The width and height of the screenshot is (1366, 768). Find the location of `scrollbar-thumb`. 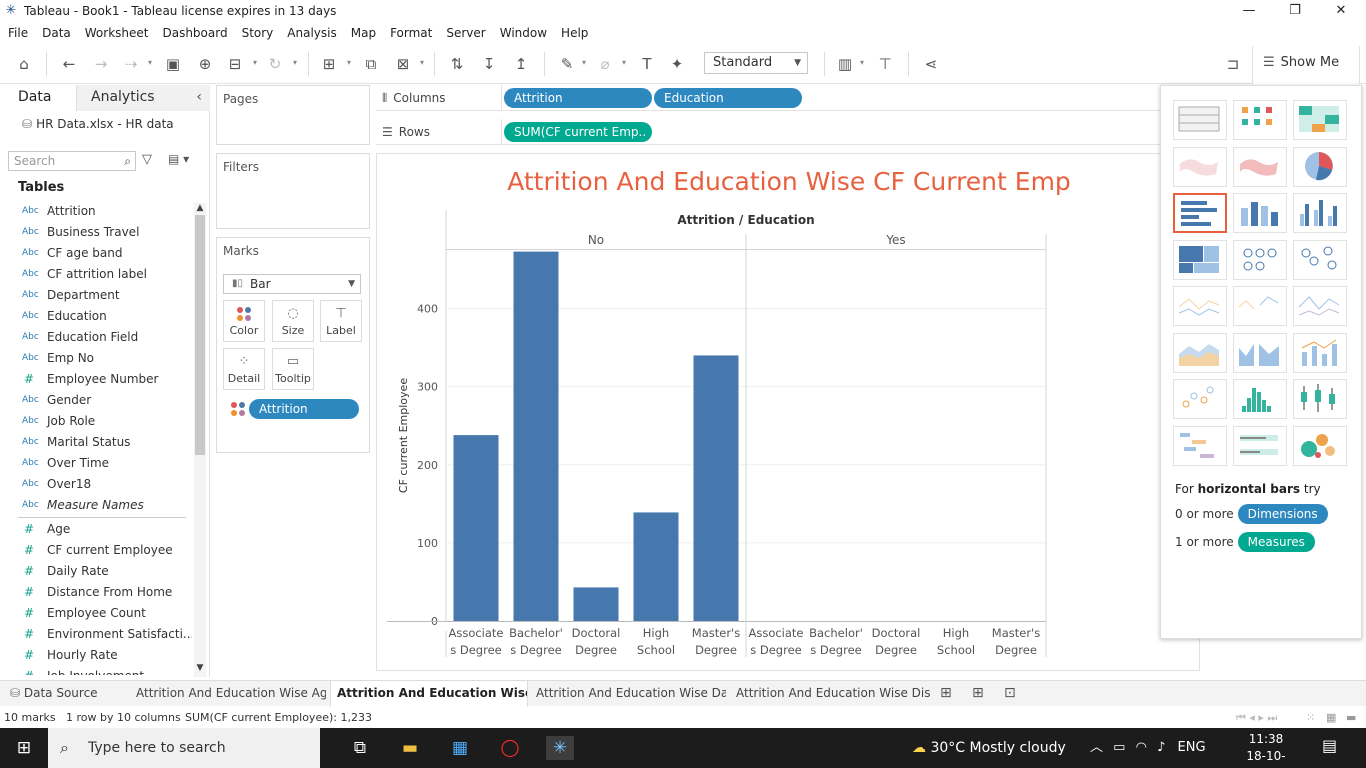

scrollbar-thumb is located at coordinates (200, 335).